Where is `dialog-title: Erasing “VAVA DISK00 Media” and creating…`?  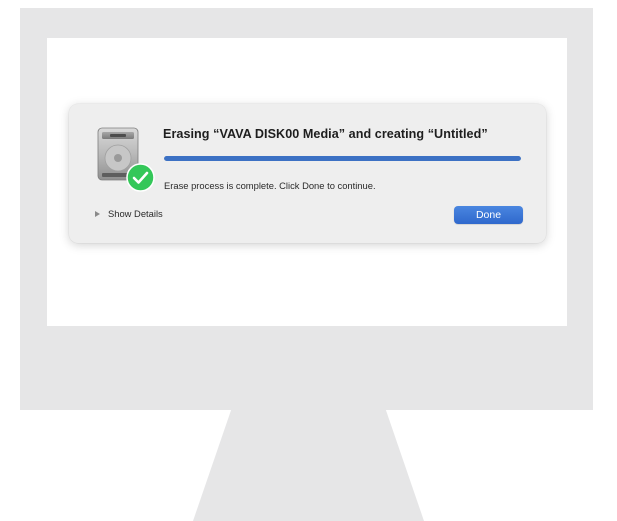 dialog-title: Erasing “VAVA DISK00 Media” and creating… is located at coordinates (325, 134).